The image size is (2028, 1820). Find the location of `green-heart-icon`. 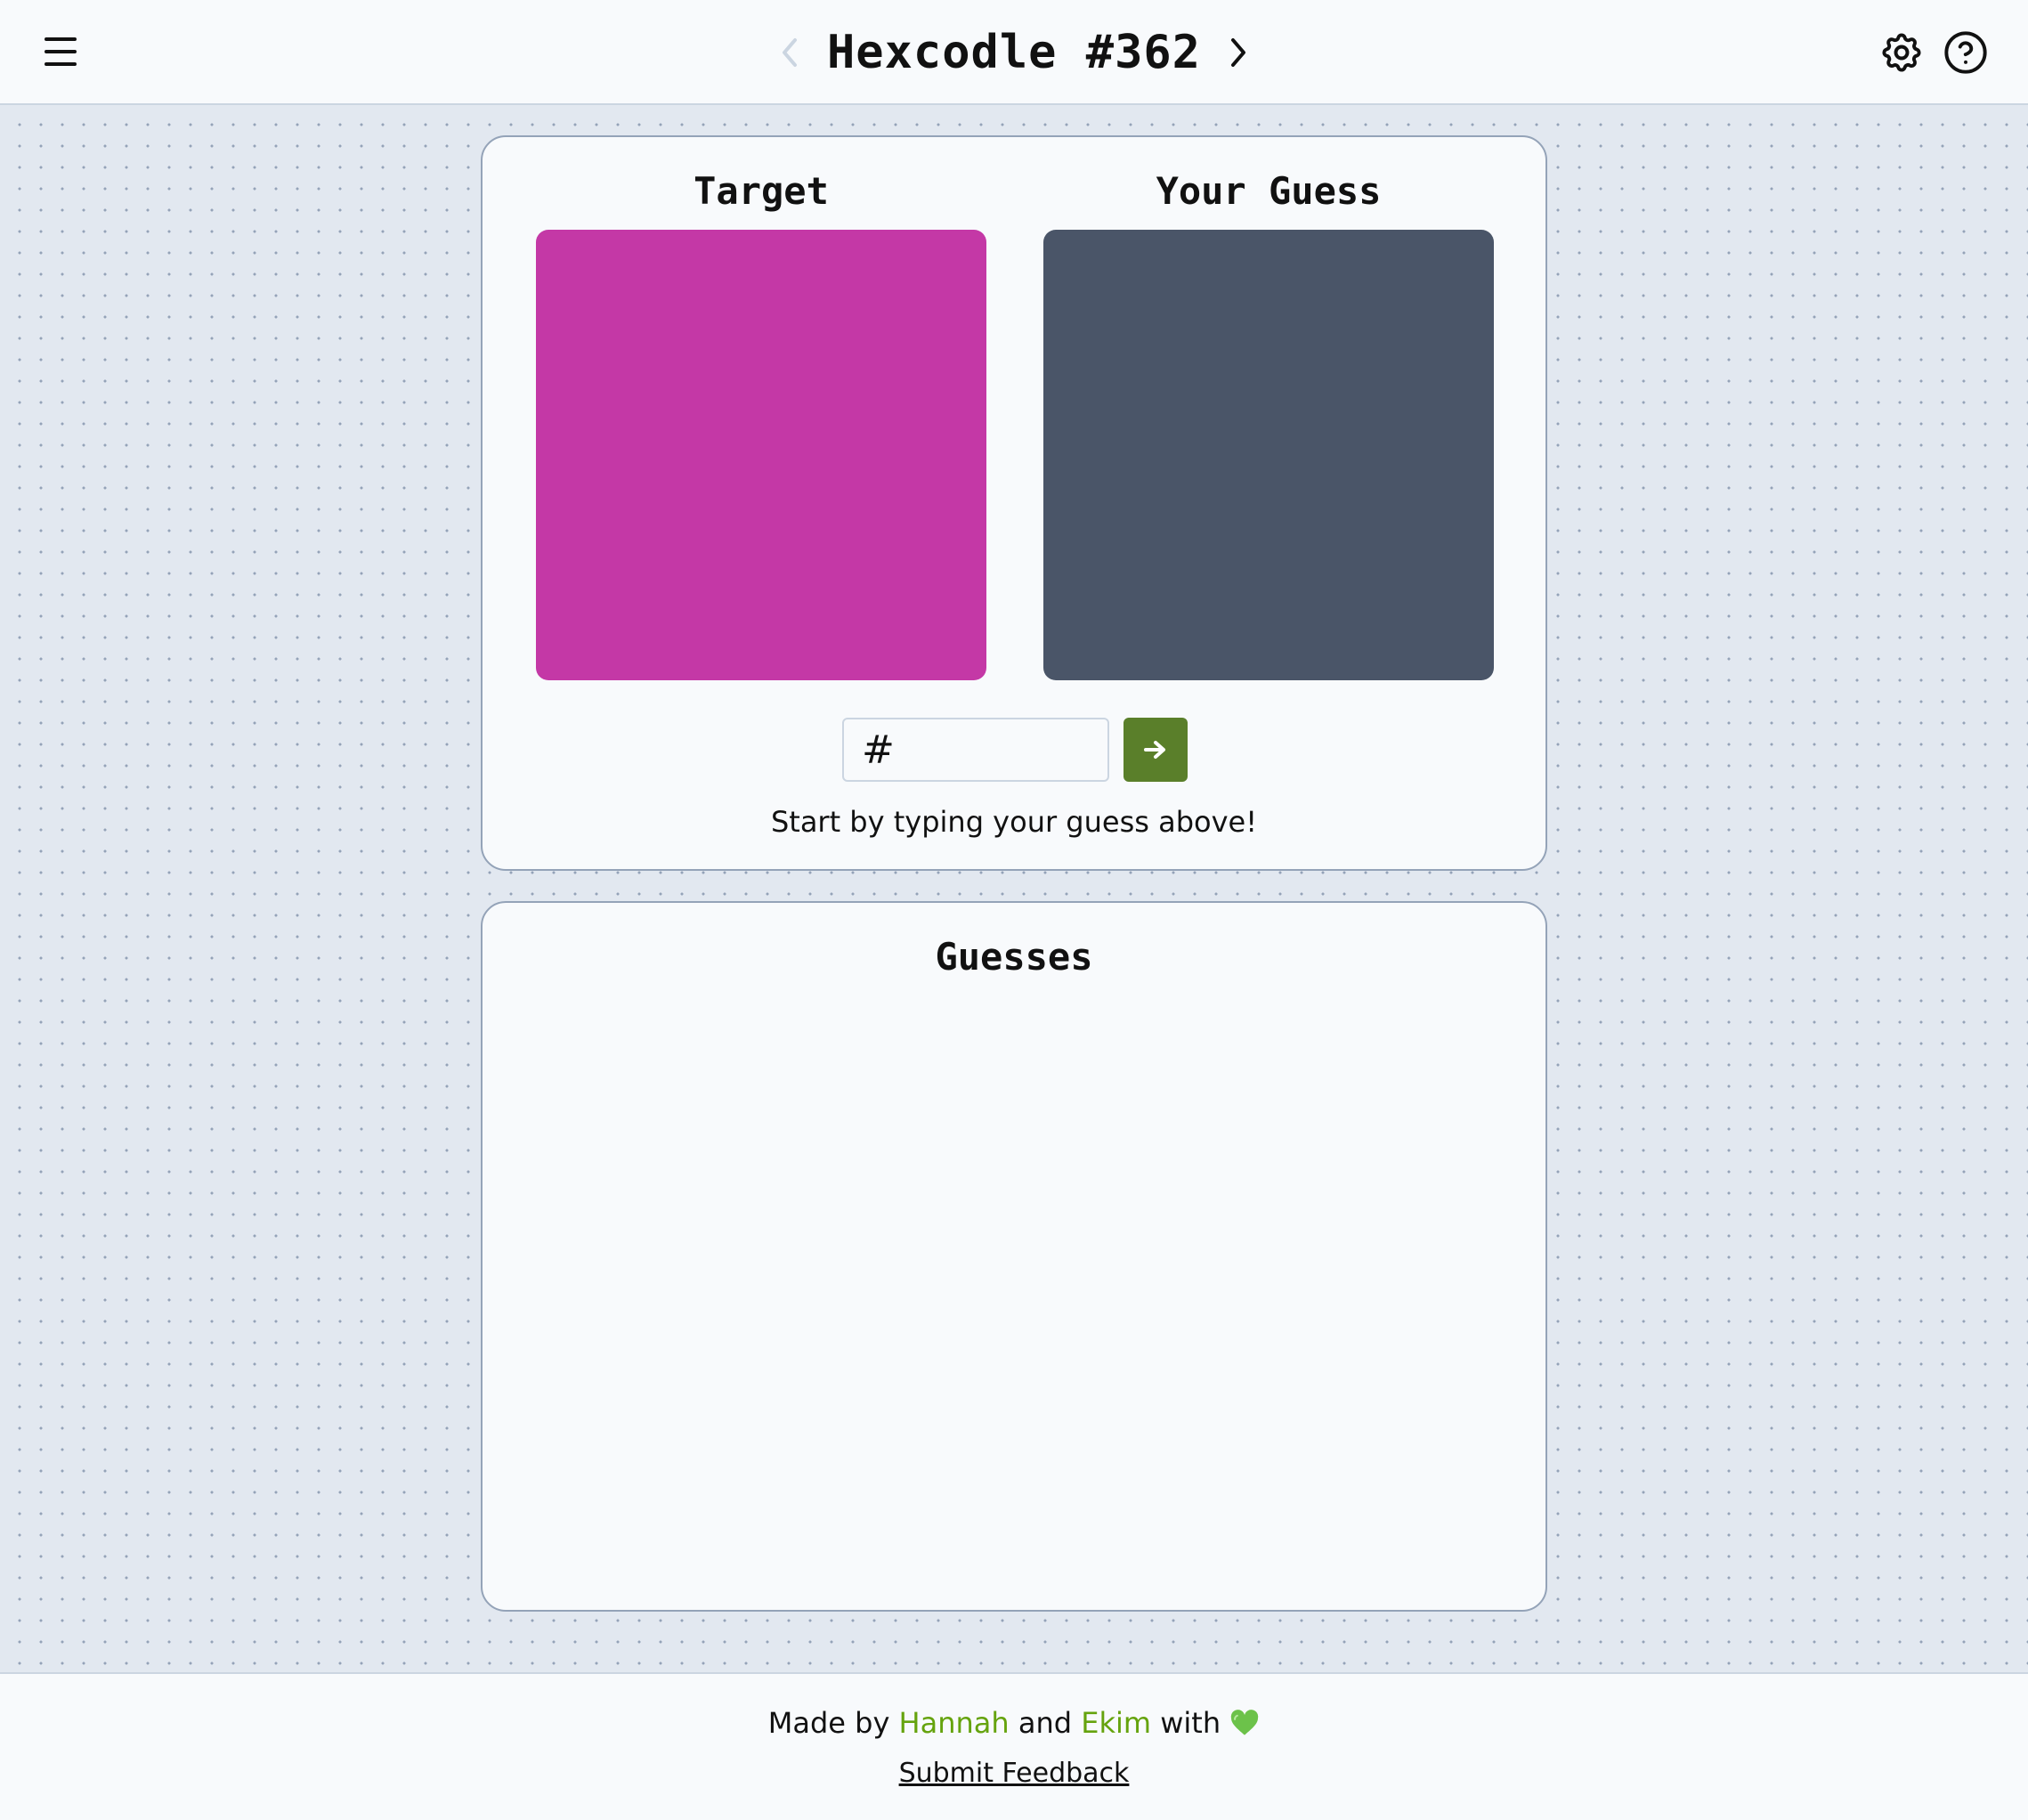

green-heart-icon is located at coordinates (1245, 1722).